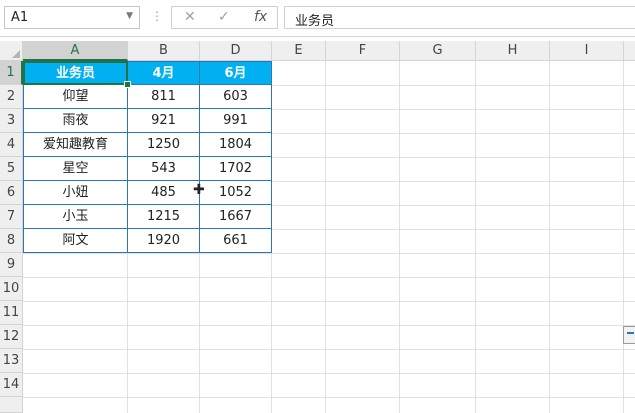 This screenshot has width=635, height=413. What do you see at coordinates (199, 190) in the screenshot?
I see `cell-select-cursor-icon: ✚` at bounding box center [199, 190].